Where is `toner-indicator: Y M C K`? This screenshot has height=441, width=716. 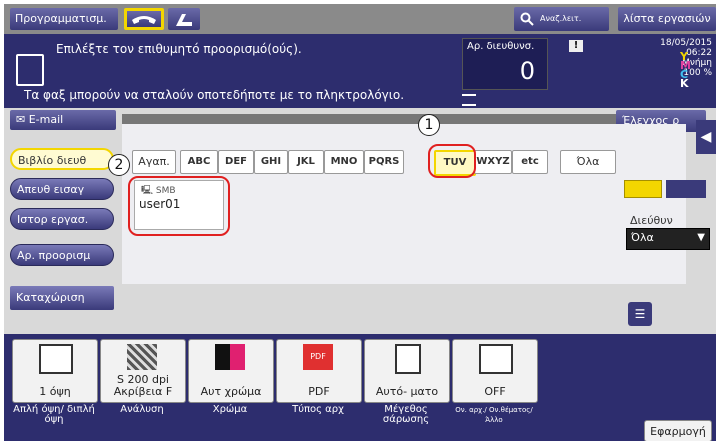 toner-indicator: Y M C K is located at coordinates (685, 70).